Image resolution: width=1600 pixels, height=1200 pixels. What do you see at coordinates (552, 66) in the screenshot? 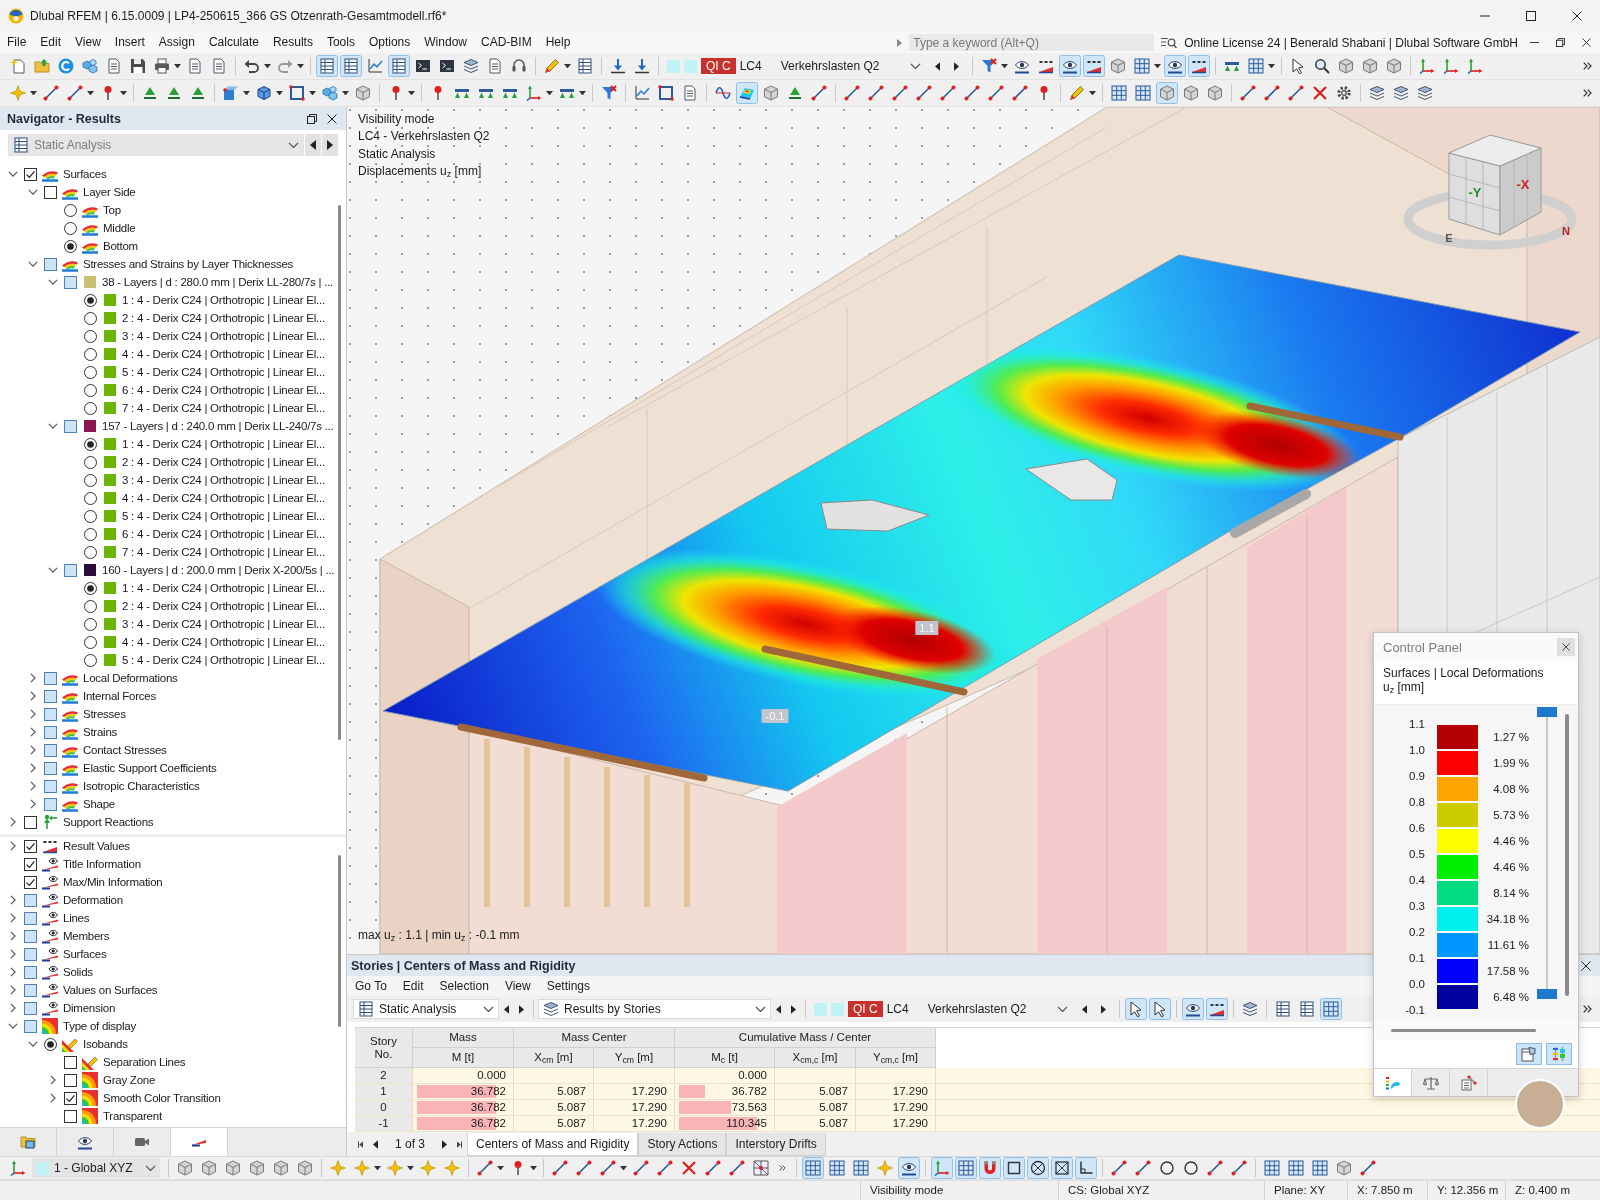
I see `pencil-icon` at bounding box center [552, 66].